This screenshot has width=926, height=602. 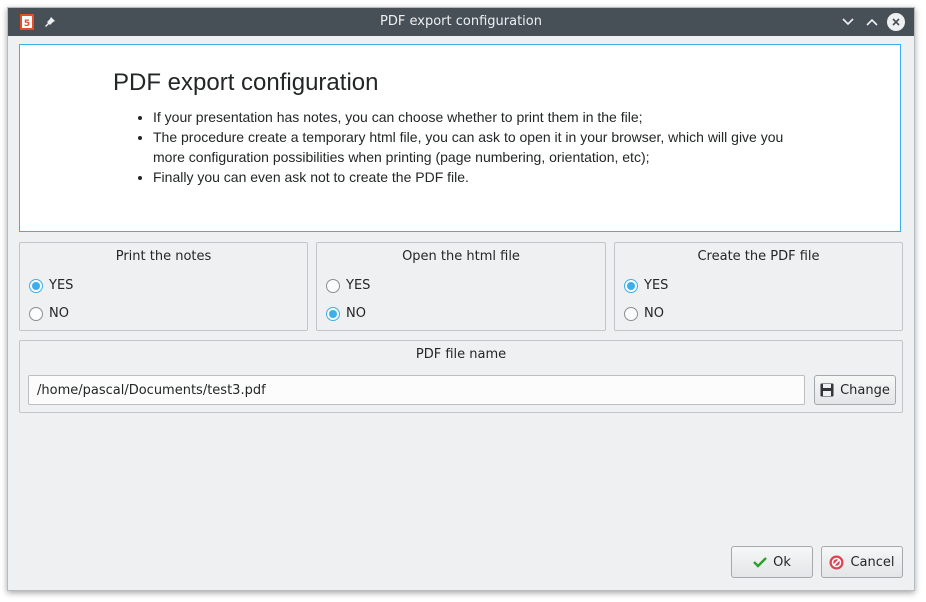 I want to click on pdf-path-input, so click(x=416, y=390).